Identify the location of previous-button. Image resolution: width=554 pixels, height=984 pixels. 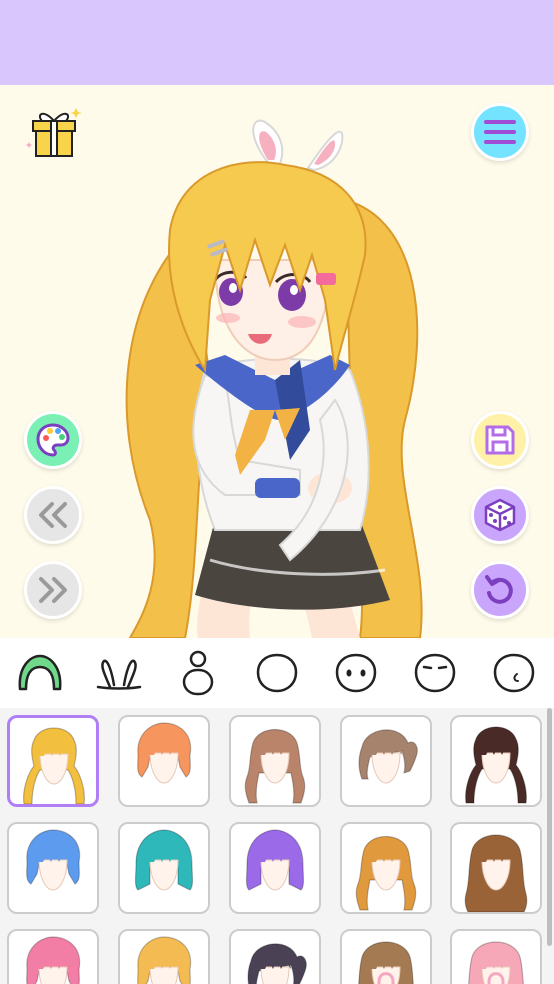
(53, 515).